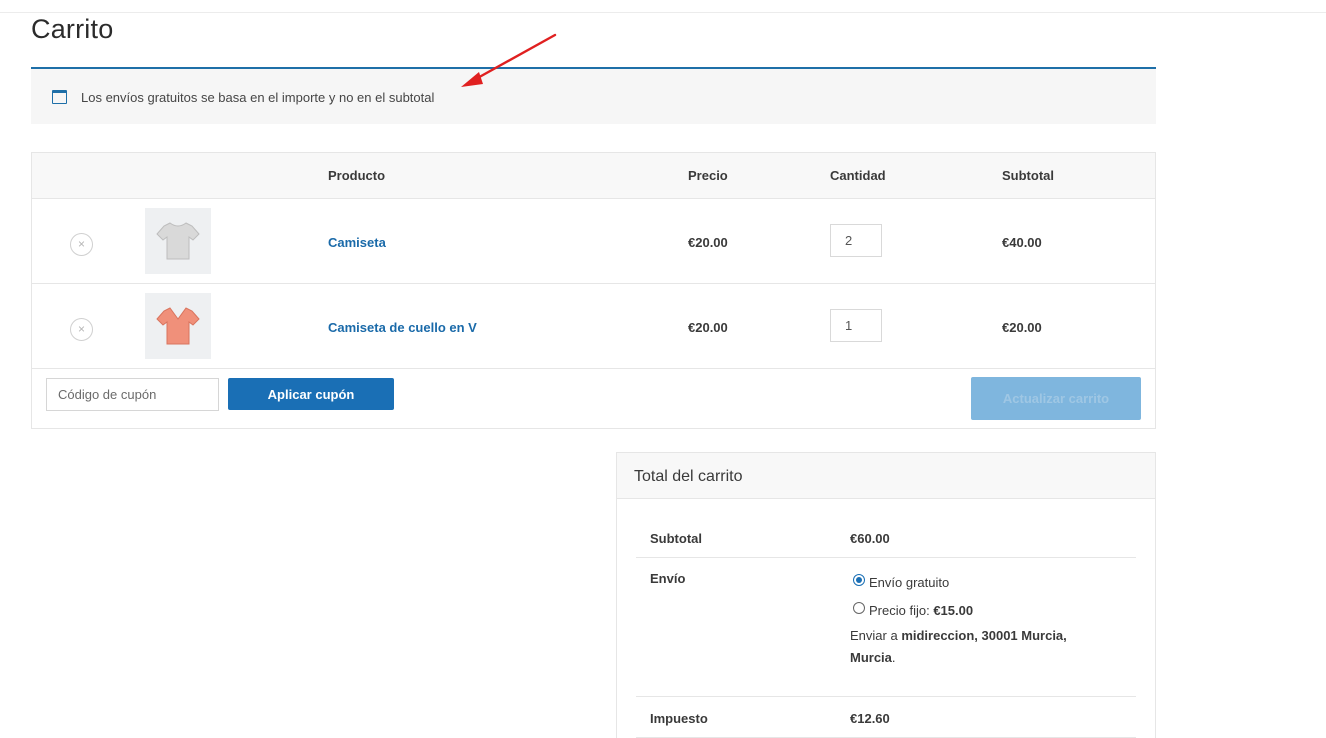 The height and width of the screenshot is (738, 1326). I want to click on cart-totals-title: Total del carrito, so click(688, 476).